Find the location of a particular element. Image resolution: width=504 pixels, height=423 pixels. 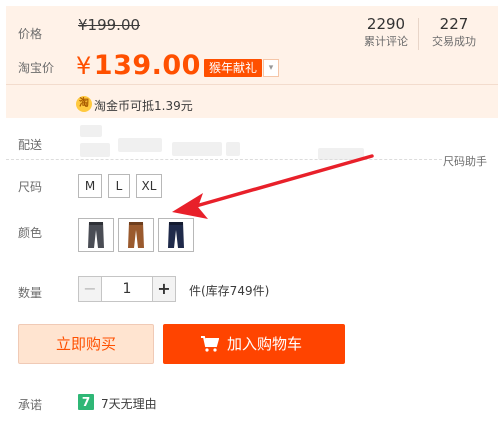

dashed-divider is located at coordinates (224, 159).